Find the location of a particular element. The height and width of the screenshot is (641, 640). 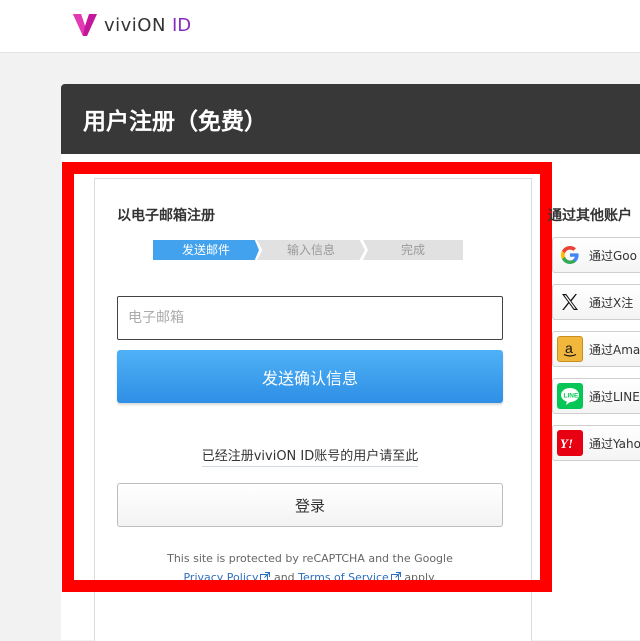

svg-text: LINE is located at coordinates (571, 396).